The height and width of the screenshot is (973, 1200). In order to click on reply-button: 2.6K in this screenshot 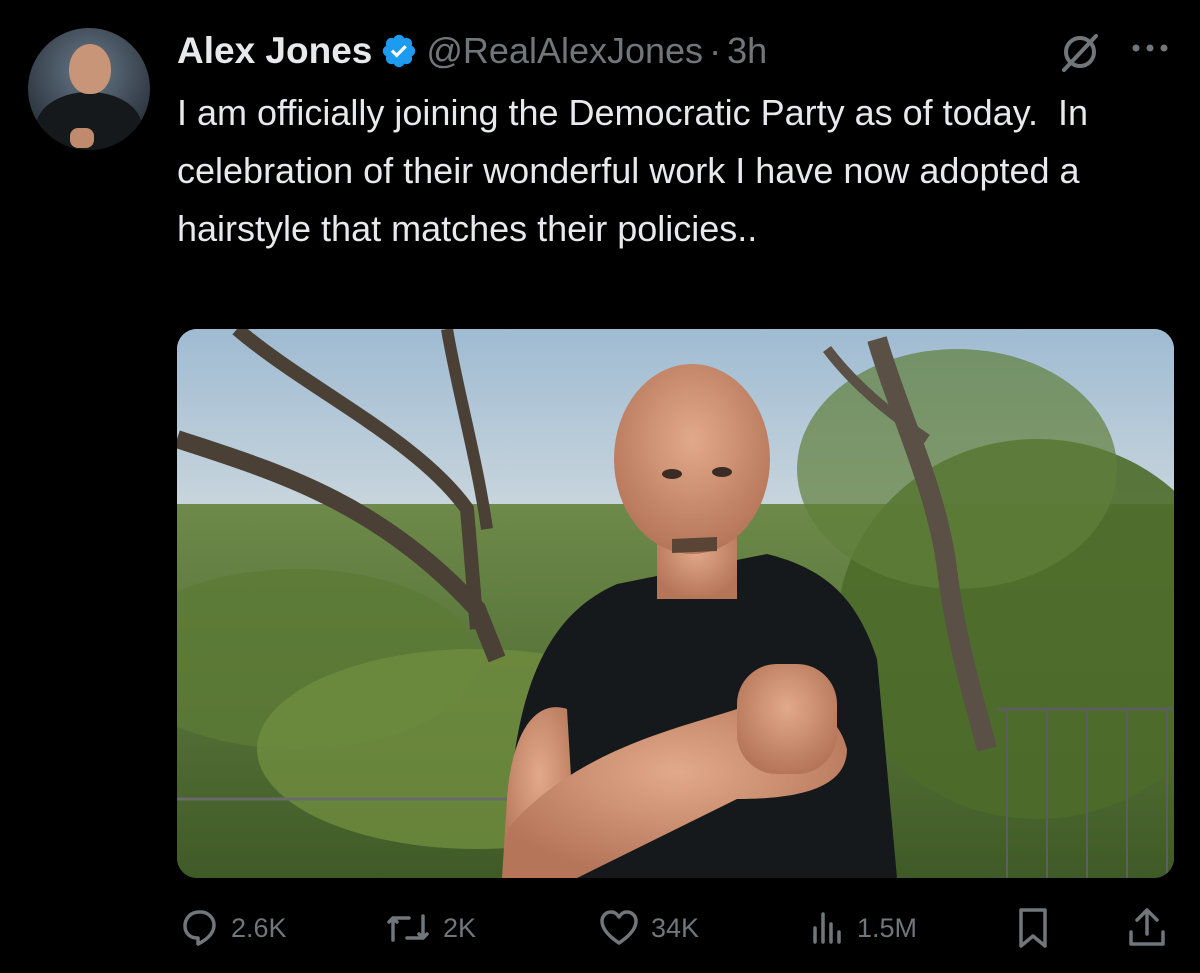, I will do `click(232, 928)`.